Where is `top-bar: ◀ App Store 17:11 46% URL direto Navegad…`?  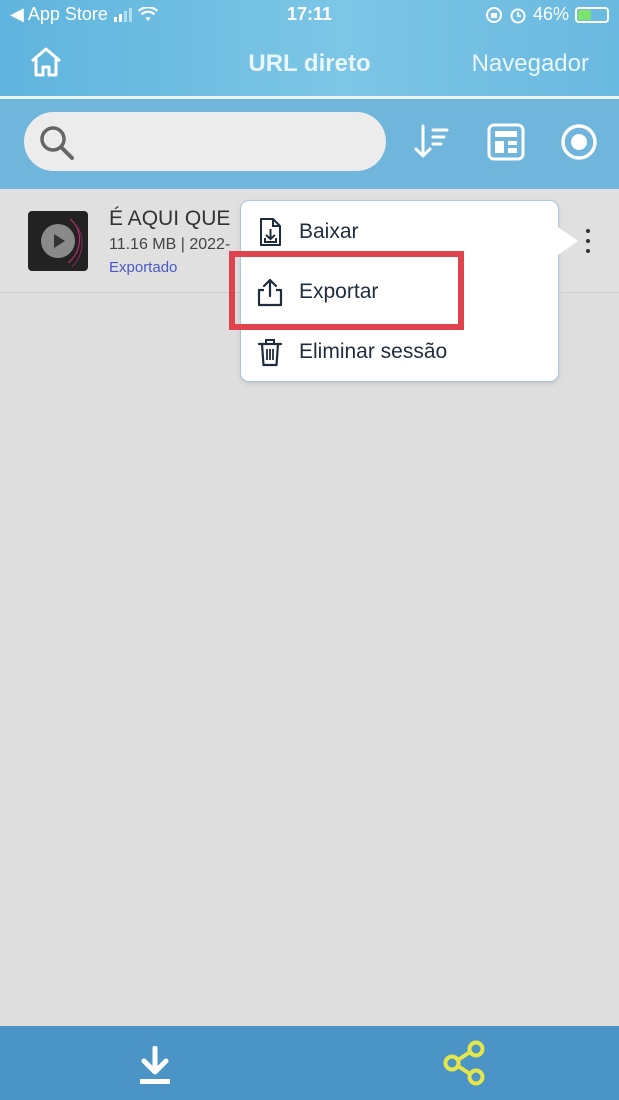 top-bar: ◀ App Store 17:11 46% URL direto Navegad… is located at coordinates (309, 48).